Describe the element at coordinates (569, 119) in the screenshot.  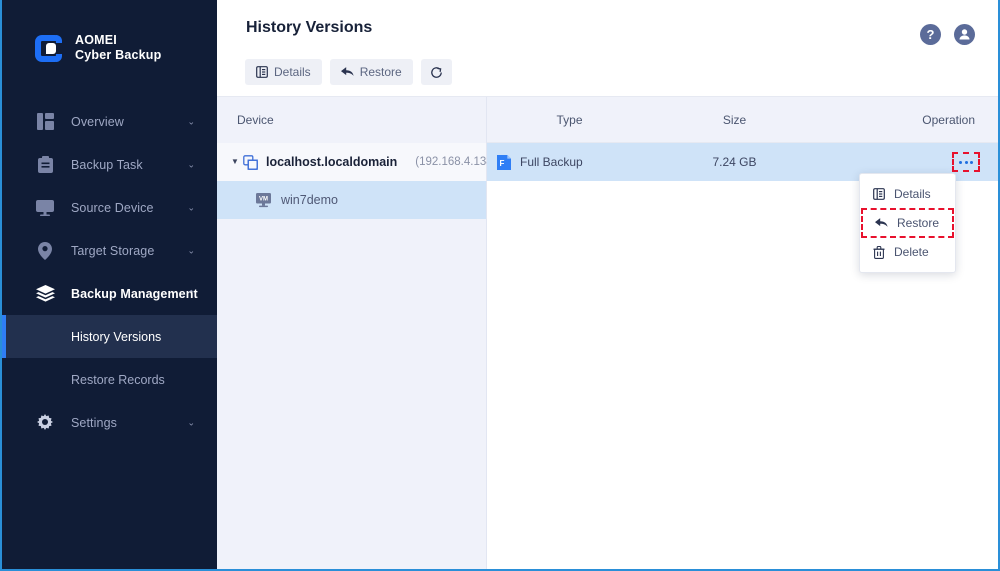
I see `column-header-type: Type` at that location.